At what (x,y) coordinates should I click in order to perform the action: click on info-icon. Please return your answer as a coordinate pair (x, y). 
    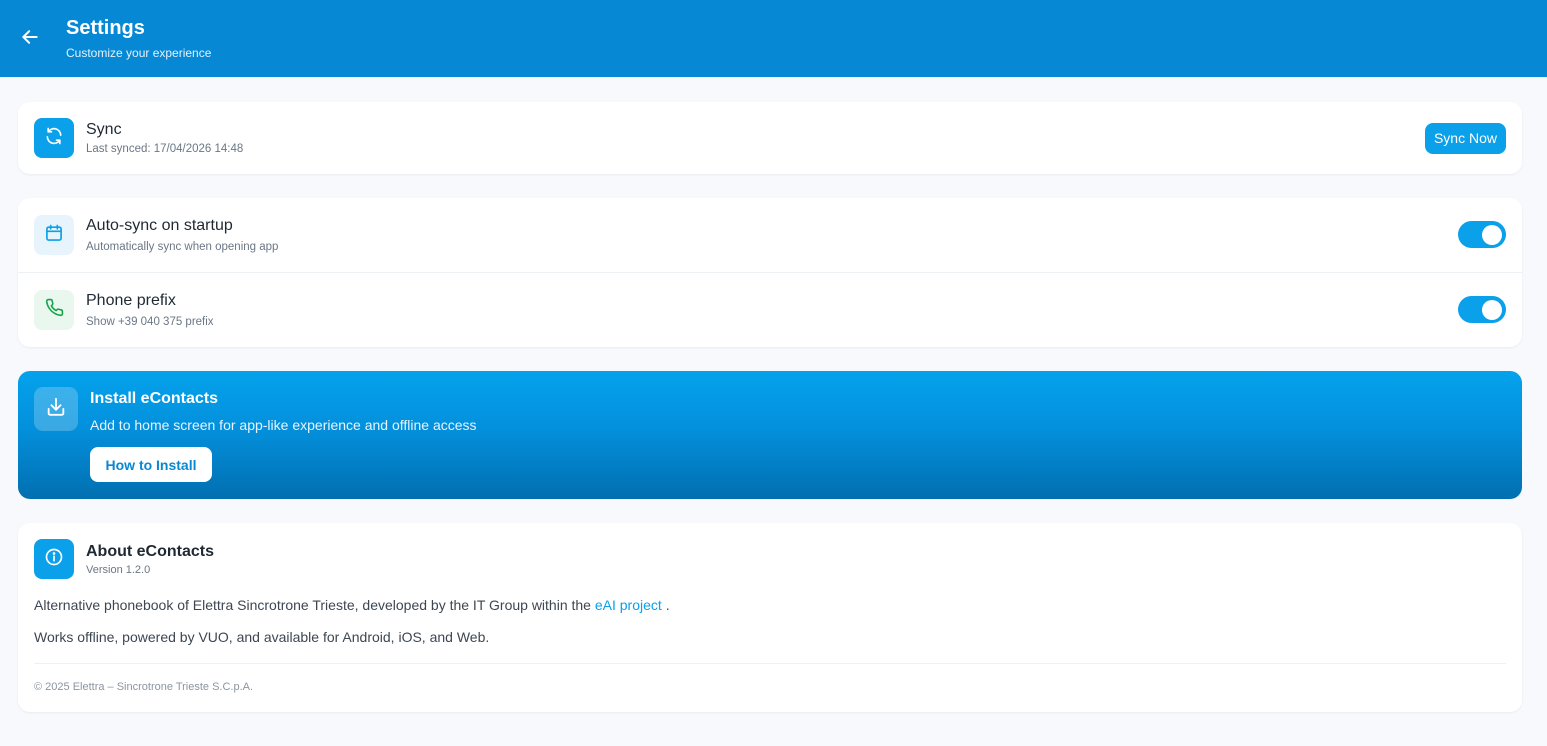
    Looking at the image, I should click on (54, 559).